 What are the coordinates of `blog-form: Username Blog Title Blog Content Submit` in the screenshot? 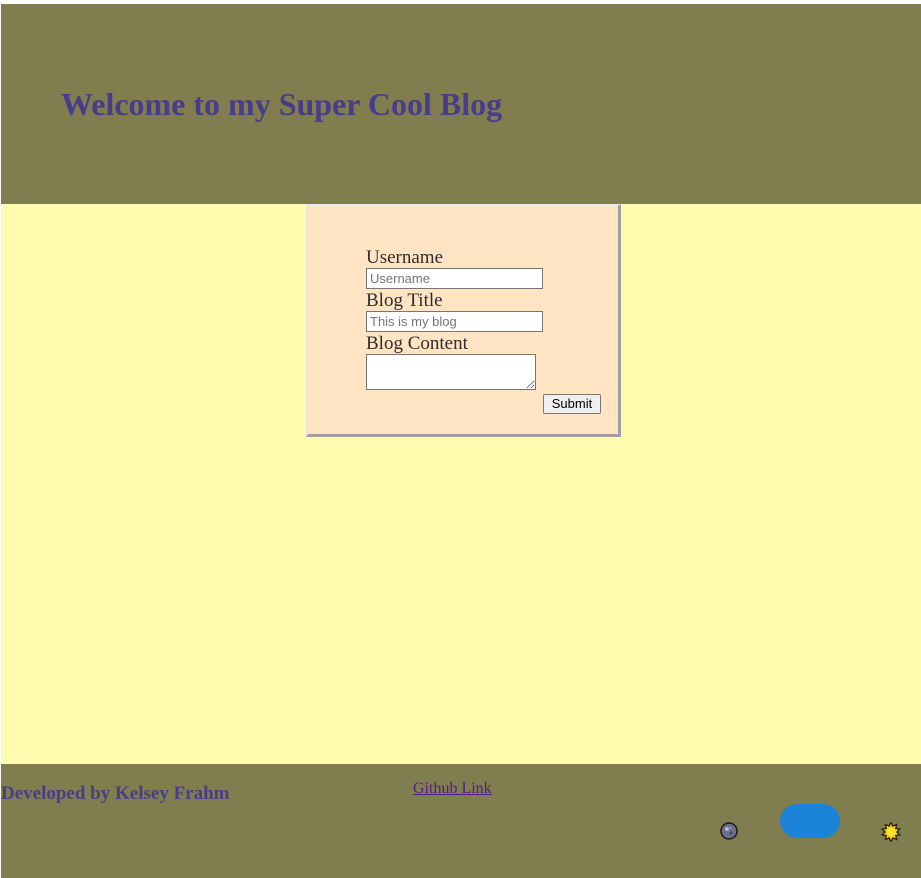 It's located at (463, 320).